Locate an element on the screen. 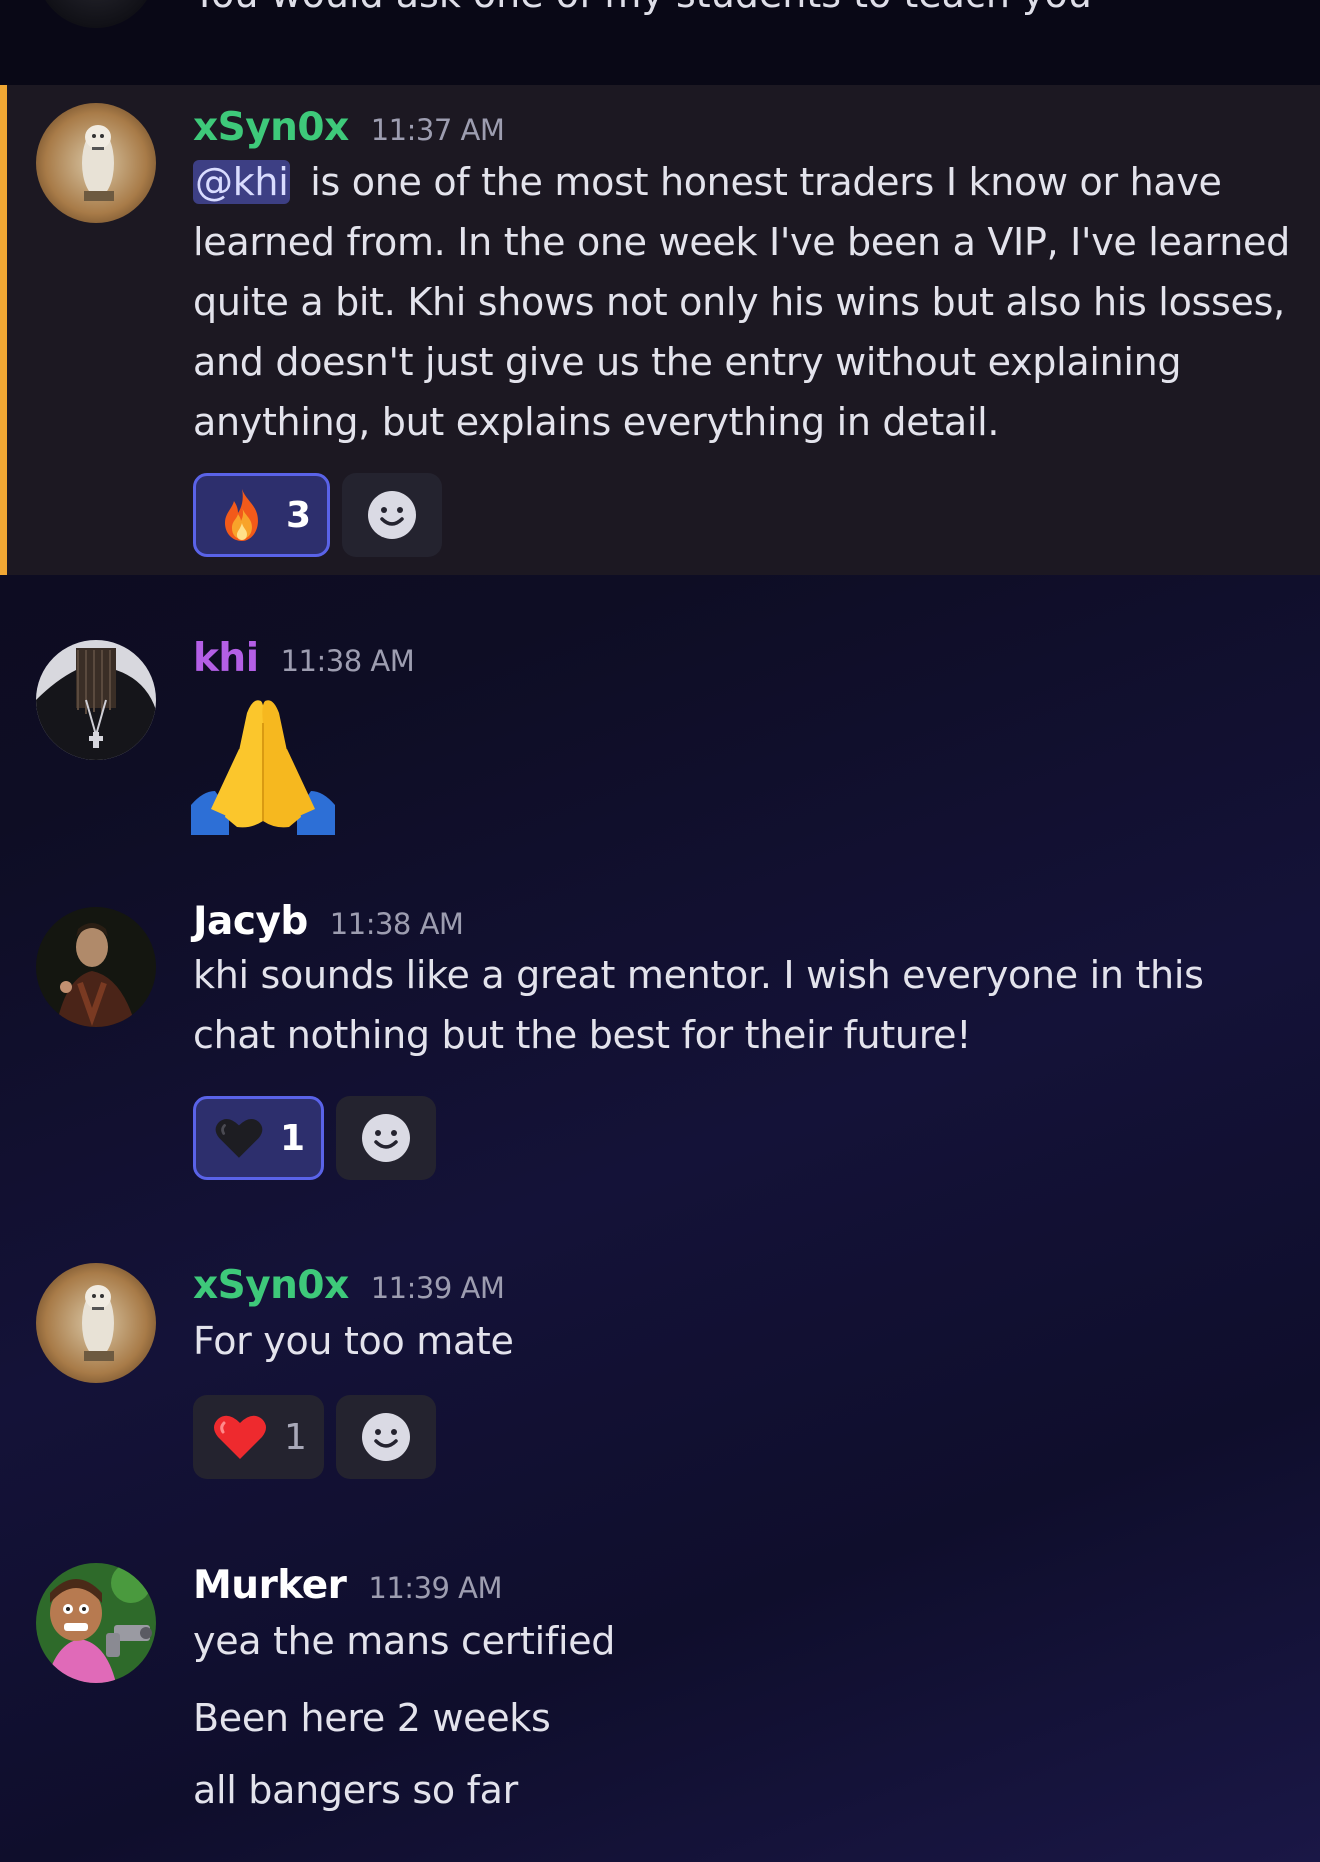 This screenshot has width=1320, height=1862. mention-highlight-bar is located at coordinates (3, 330).